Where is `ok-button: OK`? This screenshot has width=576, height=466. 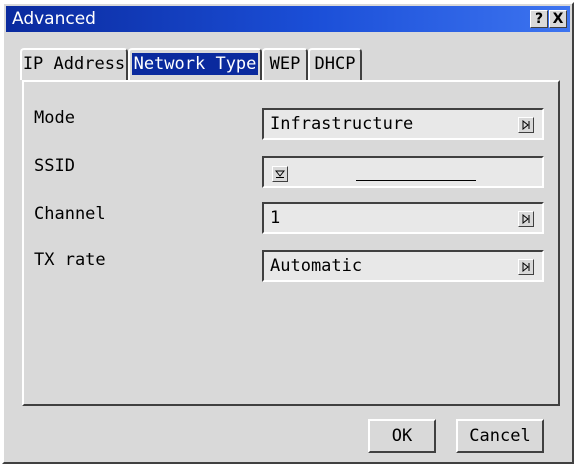 ok-button: OK is located at coordinates (402, 436).